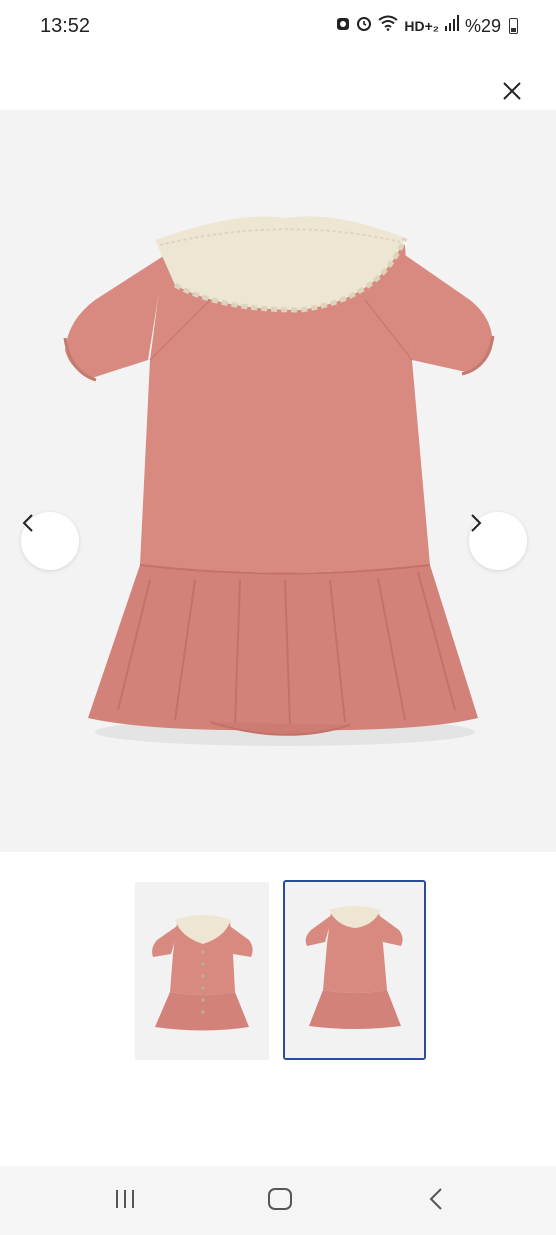  What do you see at coordinates (513, 26) in the screenshot?
I see `battery-icon` at bounding box center [513, 26].